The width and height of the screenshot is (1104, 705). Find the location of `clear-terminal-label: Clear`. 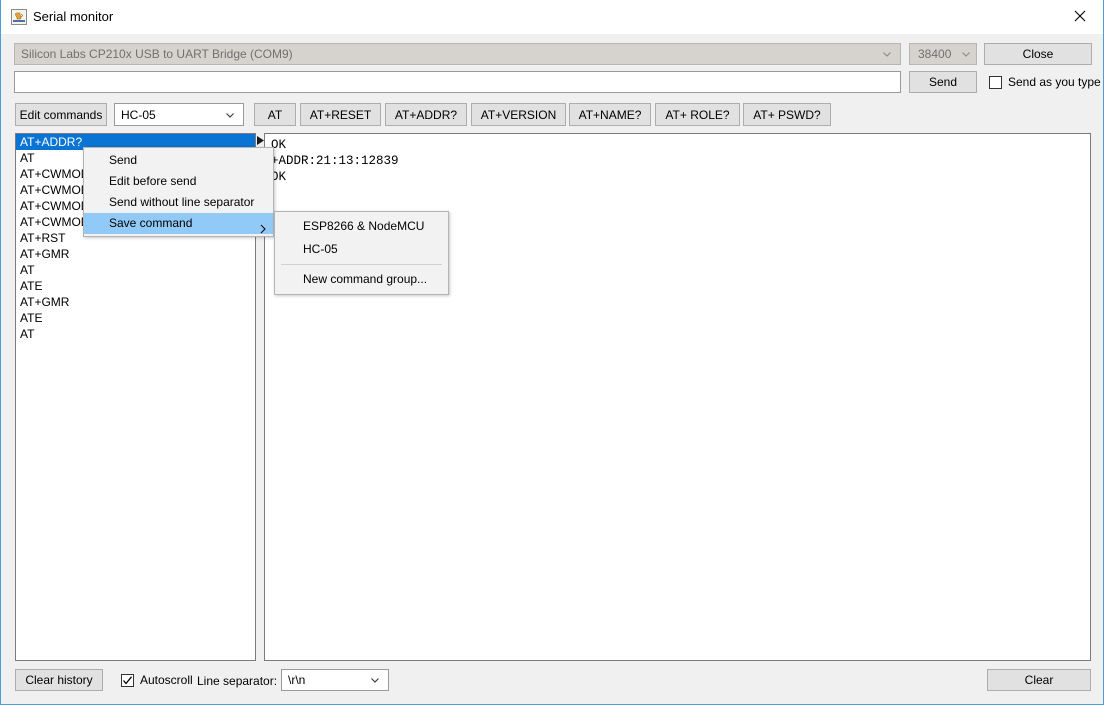

clear-terminal-label: Clear is located at coordinates (1039, 680).